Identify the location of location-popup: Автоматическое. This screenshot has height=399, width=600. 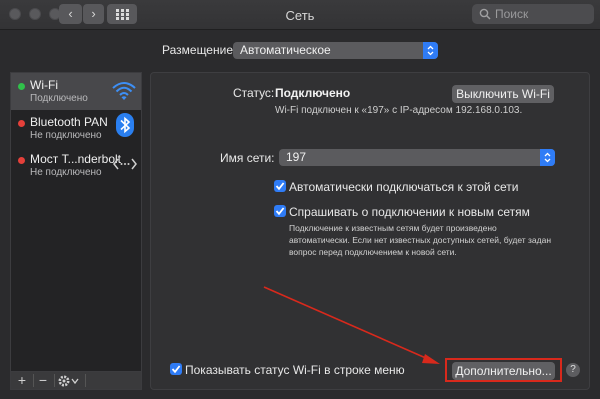
(335, 50).